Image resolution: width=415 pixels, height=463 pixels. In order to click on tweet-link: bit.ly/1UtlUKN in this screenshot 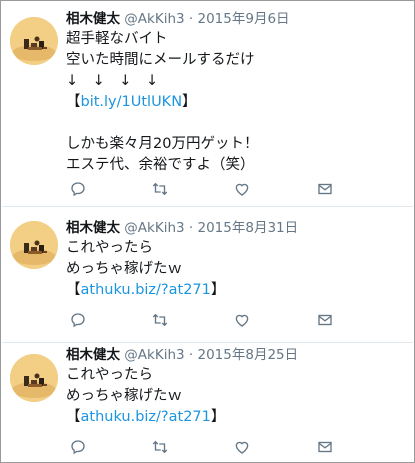, I will do `click(132, 102)`.